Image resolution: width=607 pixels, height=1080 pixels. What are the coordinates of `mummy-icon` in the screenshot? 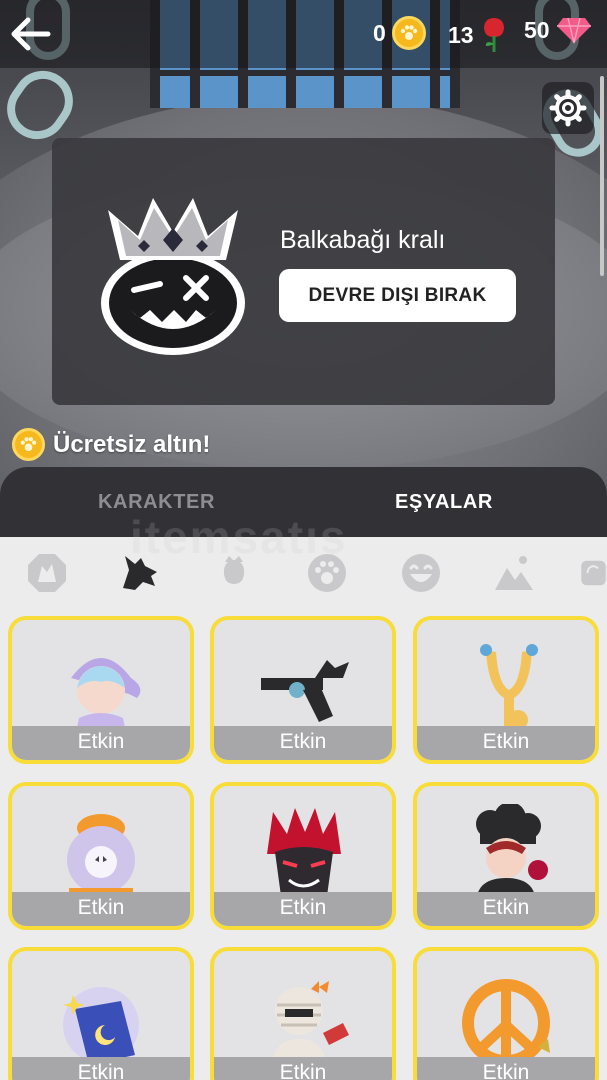 It's located at (303, 1019).